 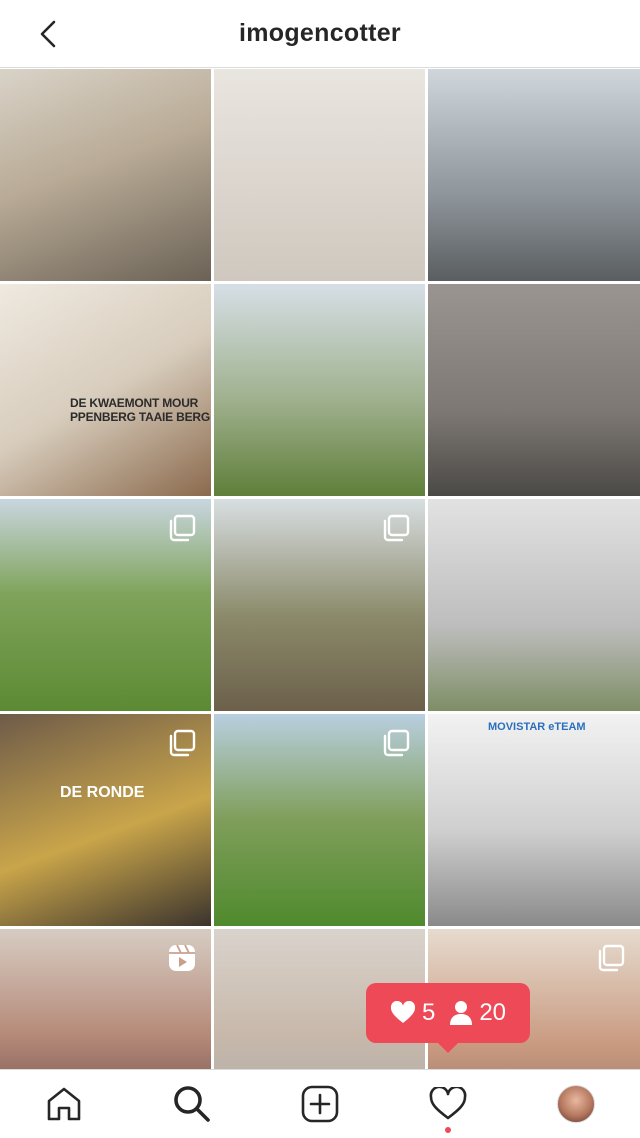 I want to click on search-icon, so click(x=192, y=1104).